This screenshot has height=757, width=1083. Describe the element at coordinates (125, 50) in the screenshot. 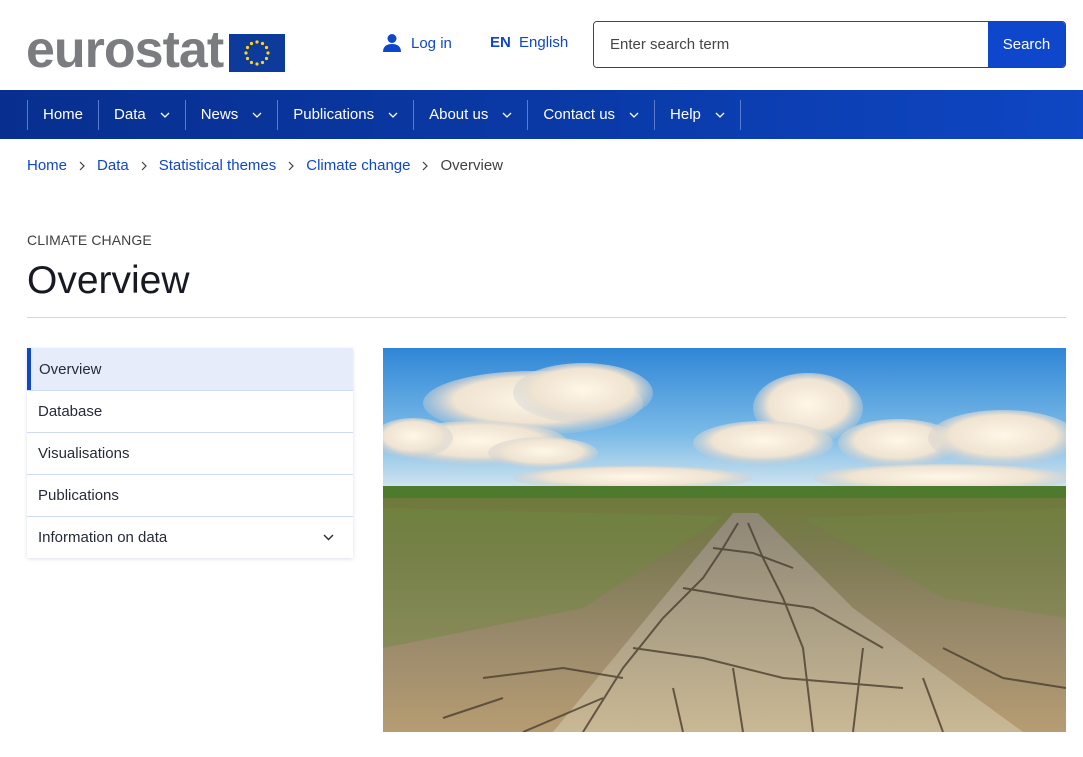

I see `logo-text: eurostat` at that location.